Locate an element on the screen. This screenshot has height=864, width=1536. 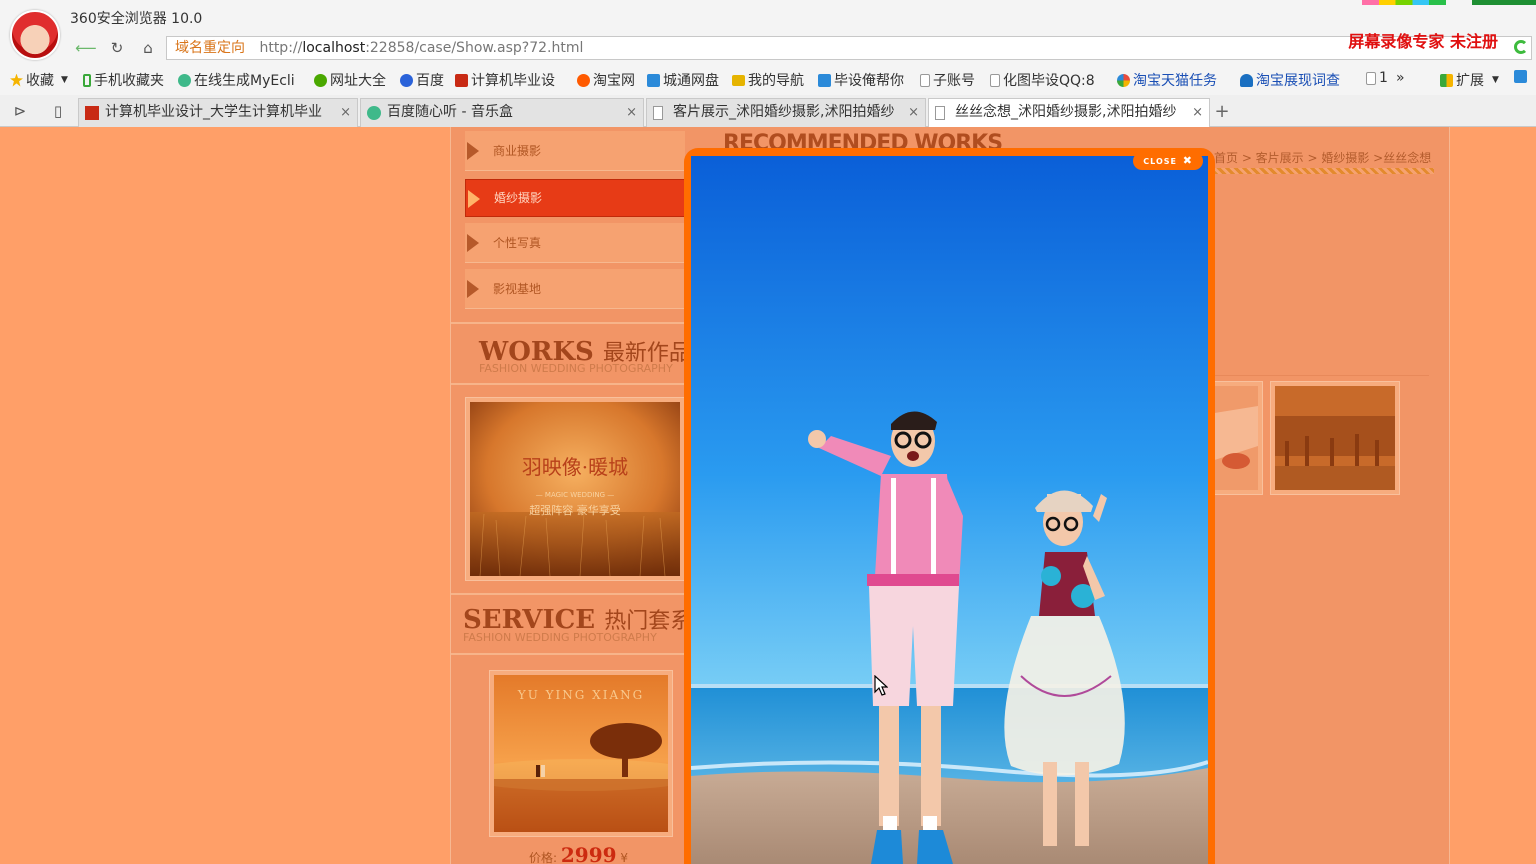
user-avatar is located at coordinates (35, 35).